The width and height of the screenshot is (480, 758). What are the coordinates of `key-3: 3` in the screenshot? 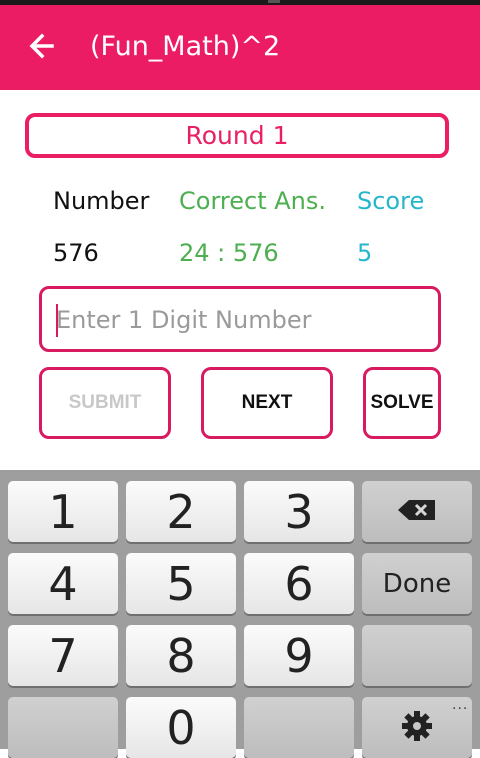 It's located at (299, 511).